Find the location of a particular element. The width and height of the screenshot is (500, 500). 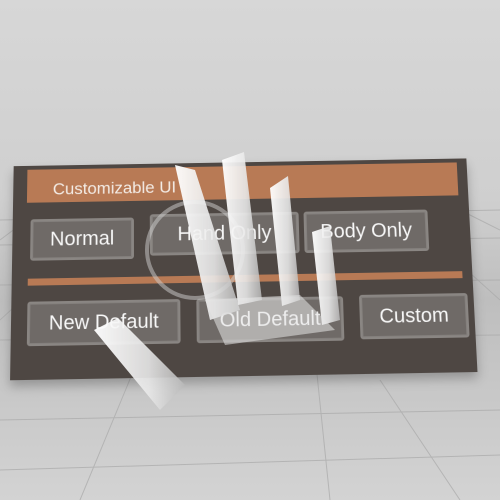

normal-button-label: Normal is located at coordinates (82, 239).